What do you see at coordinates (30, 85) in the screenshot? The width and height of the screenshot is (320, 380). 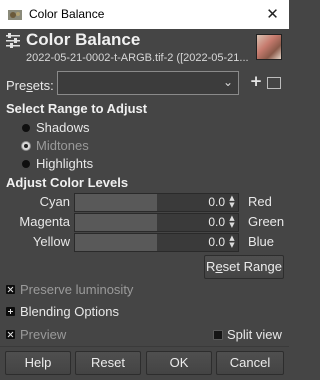 I see `presets-label: Presets:` at bounding box center [30, 85].